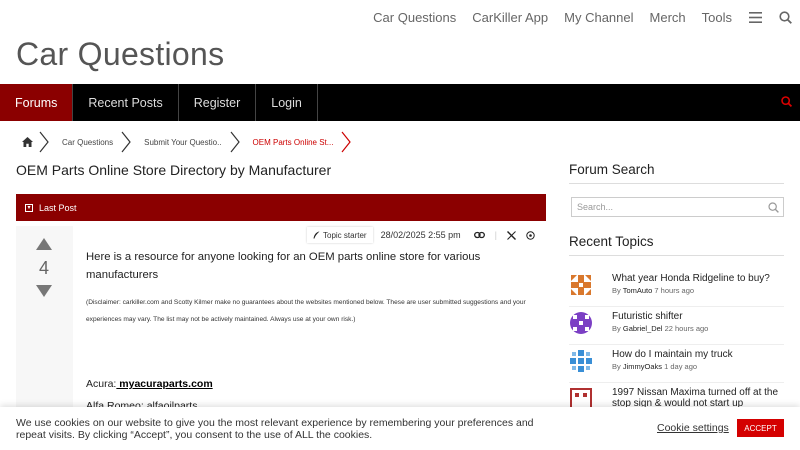  Describe the element at coordinates (717, 17) in the screenshot. I see `topnav-tools: Tools` at that location.